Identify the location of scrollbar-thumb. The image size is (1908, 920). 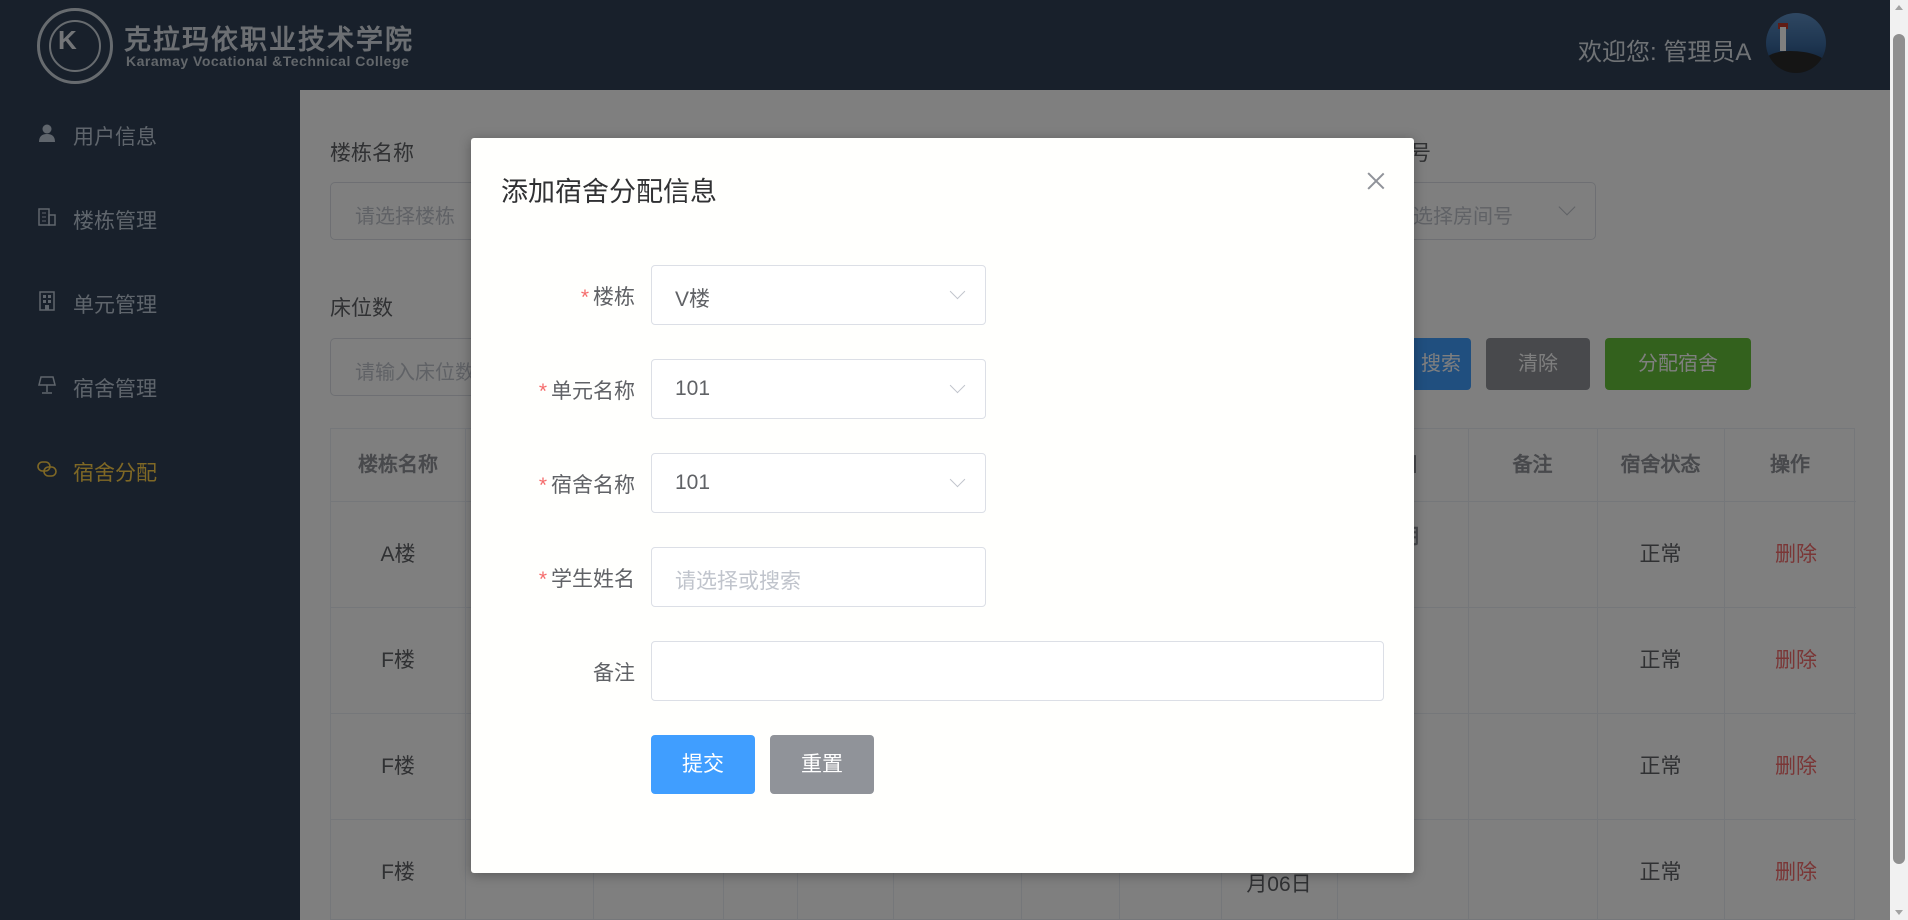
(1899, 449).